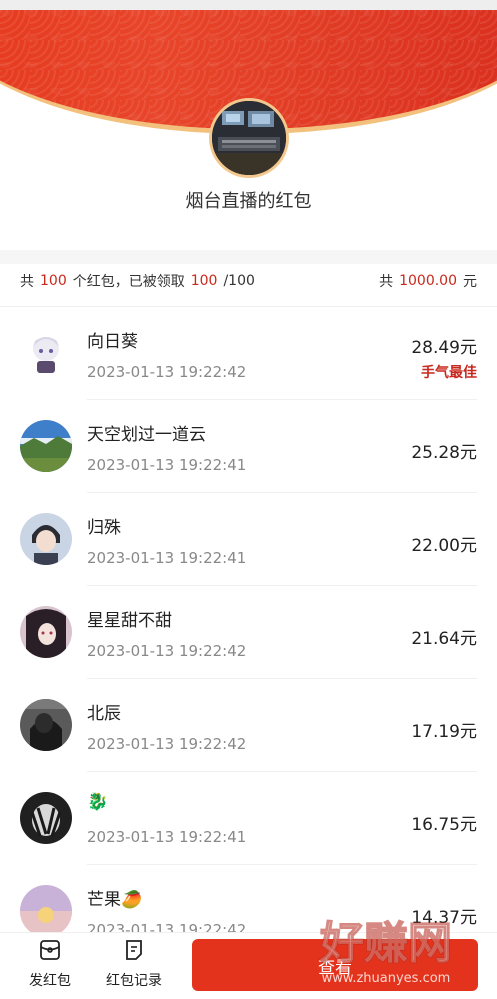 This screenshot has height=999, width=497. Describe the element at coordinates (112, 342) in the screenshot. I see `user-name: 向日葵` at that location.